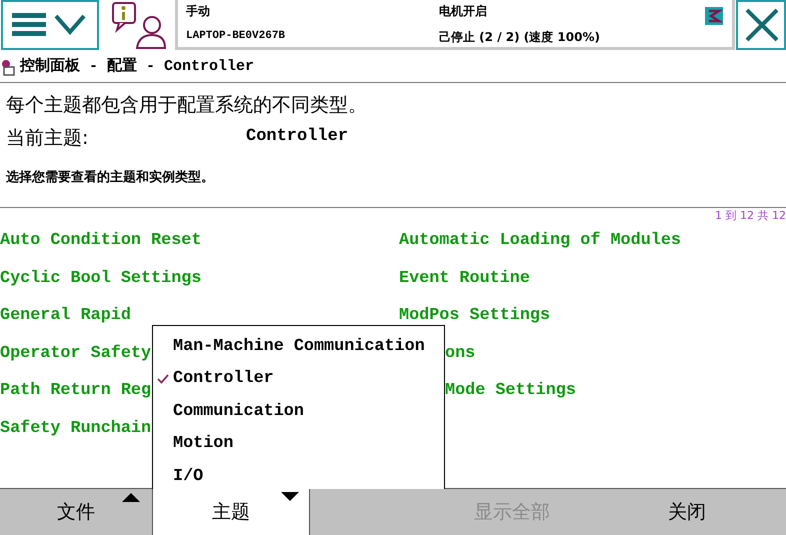  What do you see at coordinates (464, 278) in the screenshot?
I see `config-type-link: Event Routine` at bounding box center [464, 278].